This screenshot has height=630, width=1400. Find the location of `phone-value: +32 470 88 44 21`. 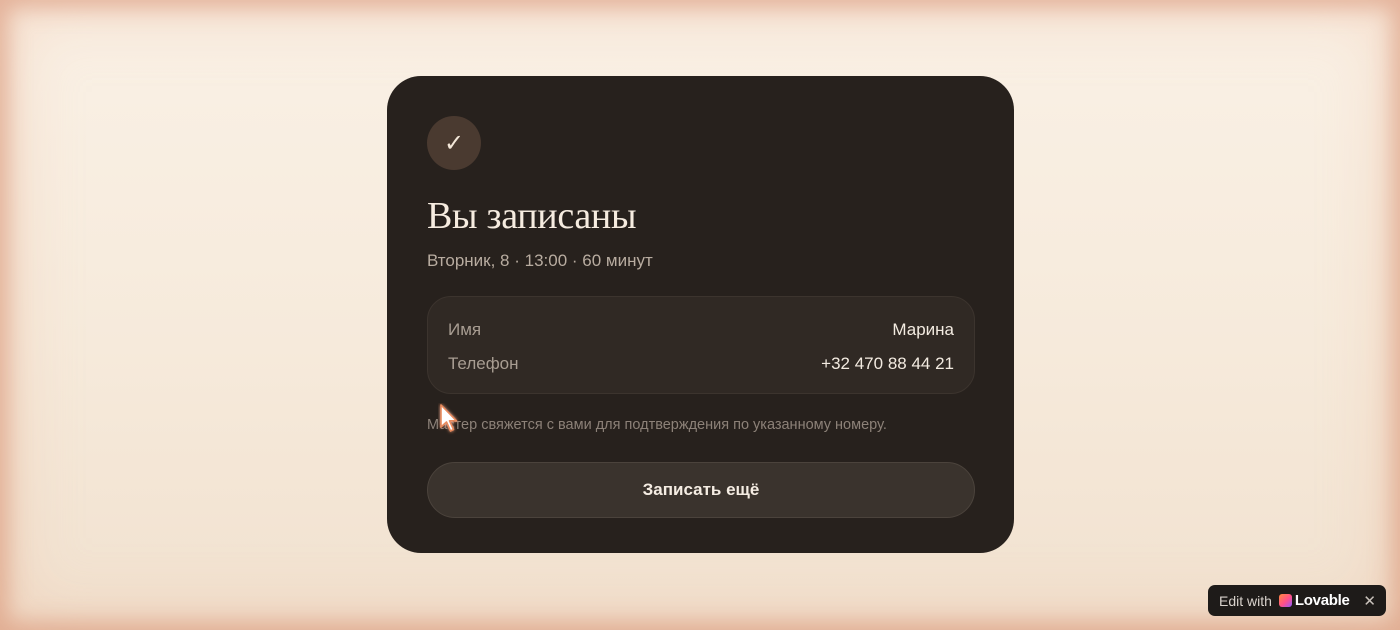

phone-value: +32 470 88 44 21 is located at coordinates (887, 363).